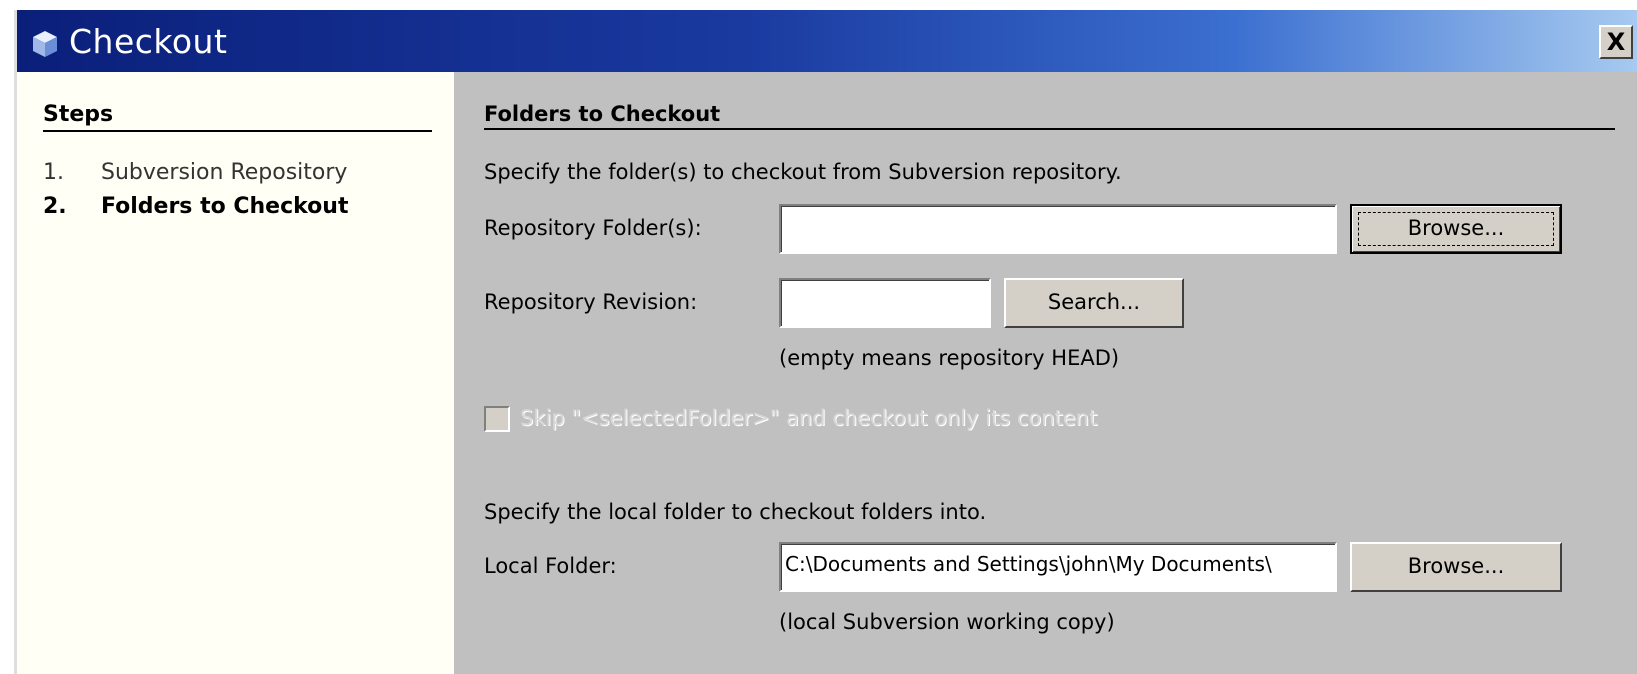 The height and width of the screenshot is (674, 1637). What do you see at coordinates (602, 114) in the screenshot?
I see `section-title: Folders to Checkout` at bounding box center [602, 114].